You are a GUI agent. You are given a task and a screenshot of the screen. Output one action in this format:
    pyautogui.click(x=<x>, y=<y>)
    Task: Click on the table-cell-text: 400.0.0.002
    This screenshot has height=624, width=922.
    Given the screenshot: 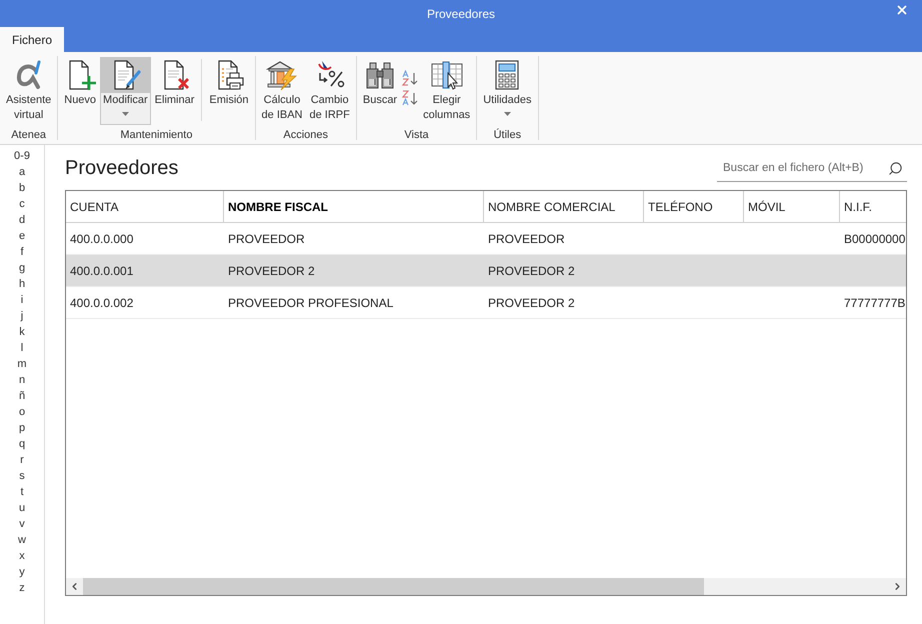 What is the action you would take?
    pyautogui.click(x=101, y=303)
    